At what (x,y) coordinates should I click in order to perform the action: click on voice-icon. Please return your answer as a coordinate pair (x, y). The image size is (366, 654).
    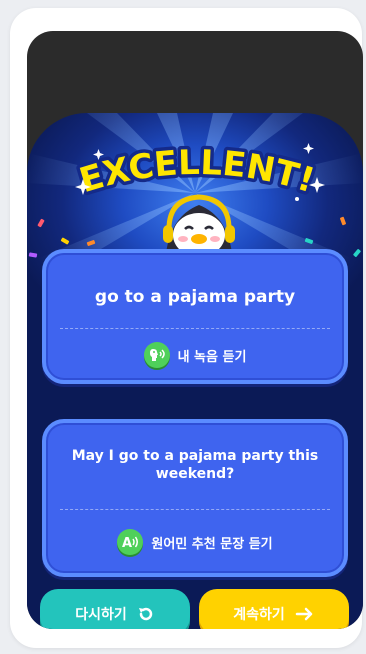
    Looking at the image, I should click on (156, 355).